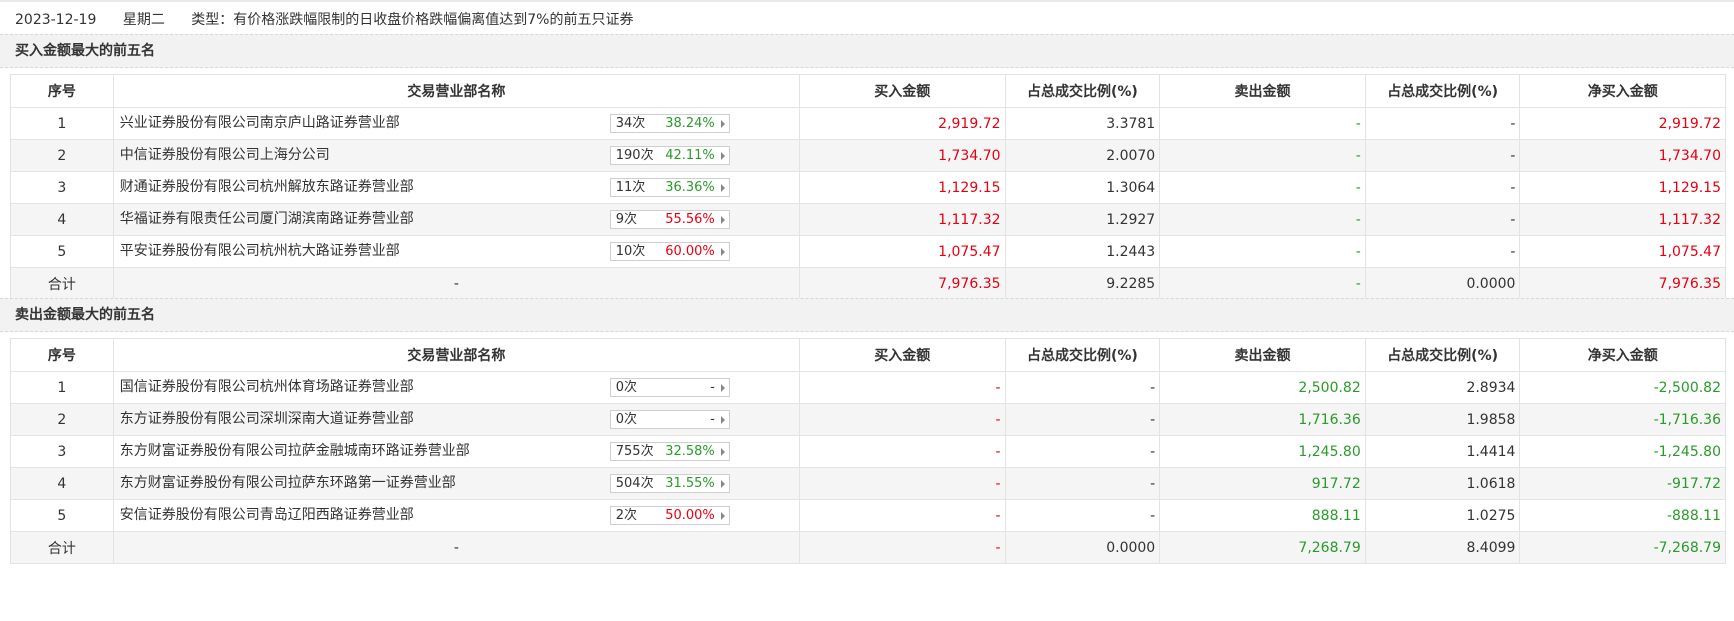 The height and width of the screenshot is (621, 1734). What do you see at coordinates (690, 123) in the screenshot?
I see `win-rate: 38.24%` at bounding box center [690, 123].